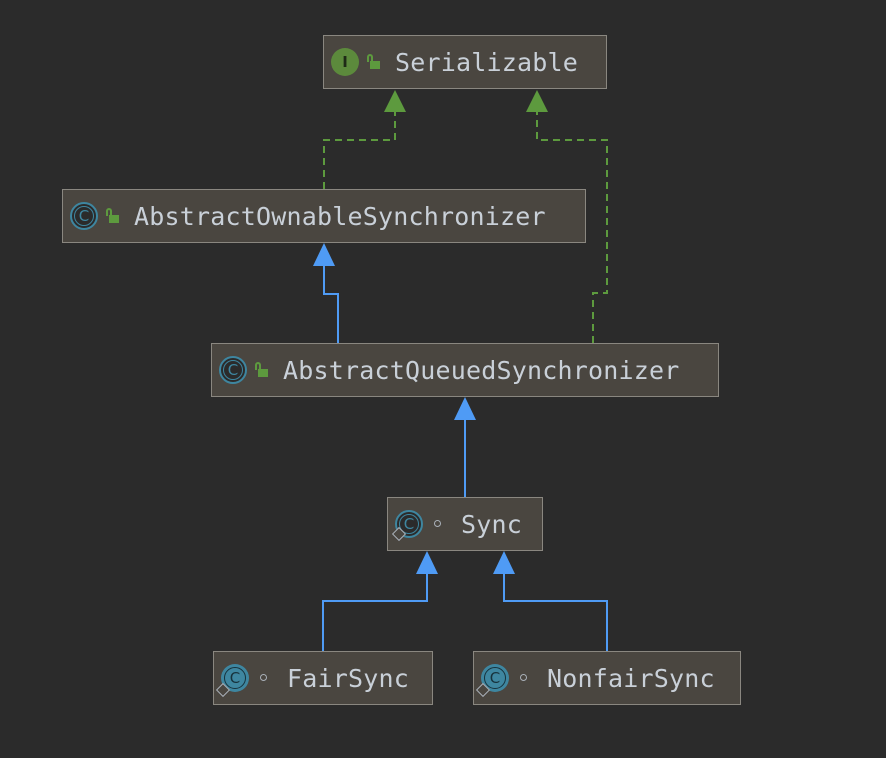 This screenshot has width=886, height=758. What do you see at coordinates (395, 101) in the screenshot?
I see `arrowhead-aos-serializable` at bounding box center [395, 101].